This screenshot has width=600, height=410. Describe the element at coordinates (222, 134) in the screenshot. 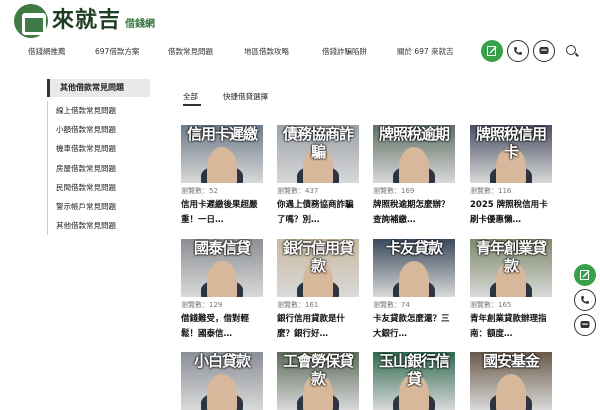

I see `thumbnail-banner-text: 信用卡遲繳` at that location.